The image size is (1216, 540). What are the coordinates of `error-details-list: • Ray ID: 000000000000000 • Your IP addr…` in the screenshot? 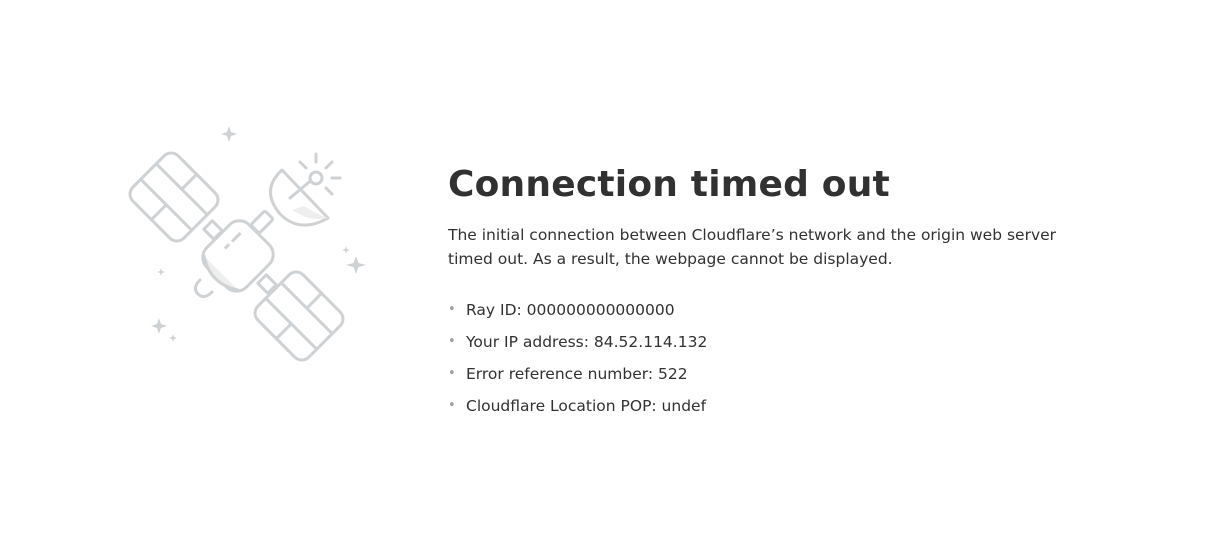 It's located at (768, 358).